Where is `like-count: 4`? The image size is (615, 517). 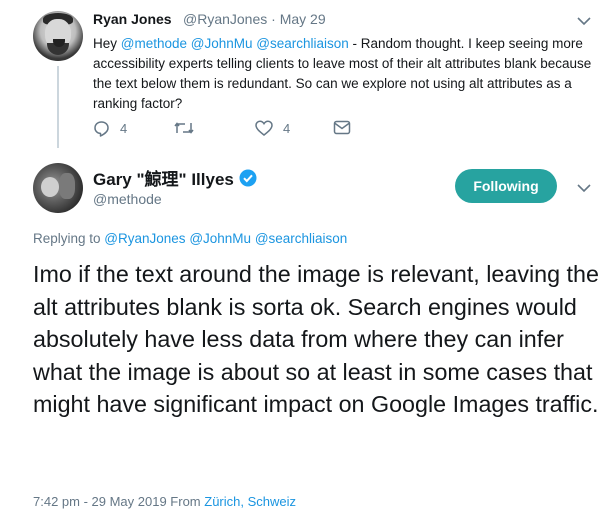 like-count: 4 is located at coordinates (287, 128).